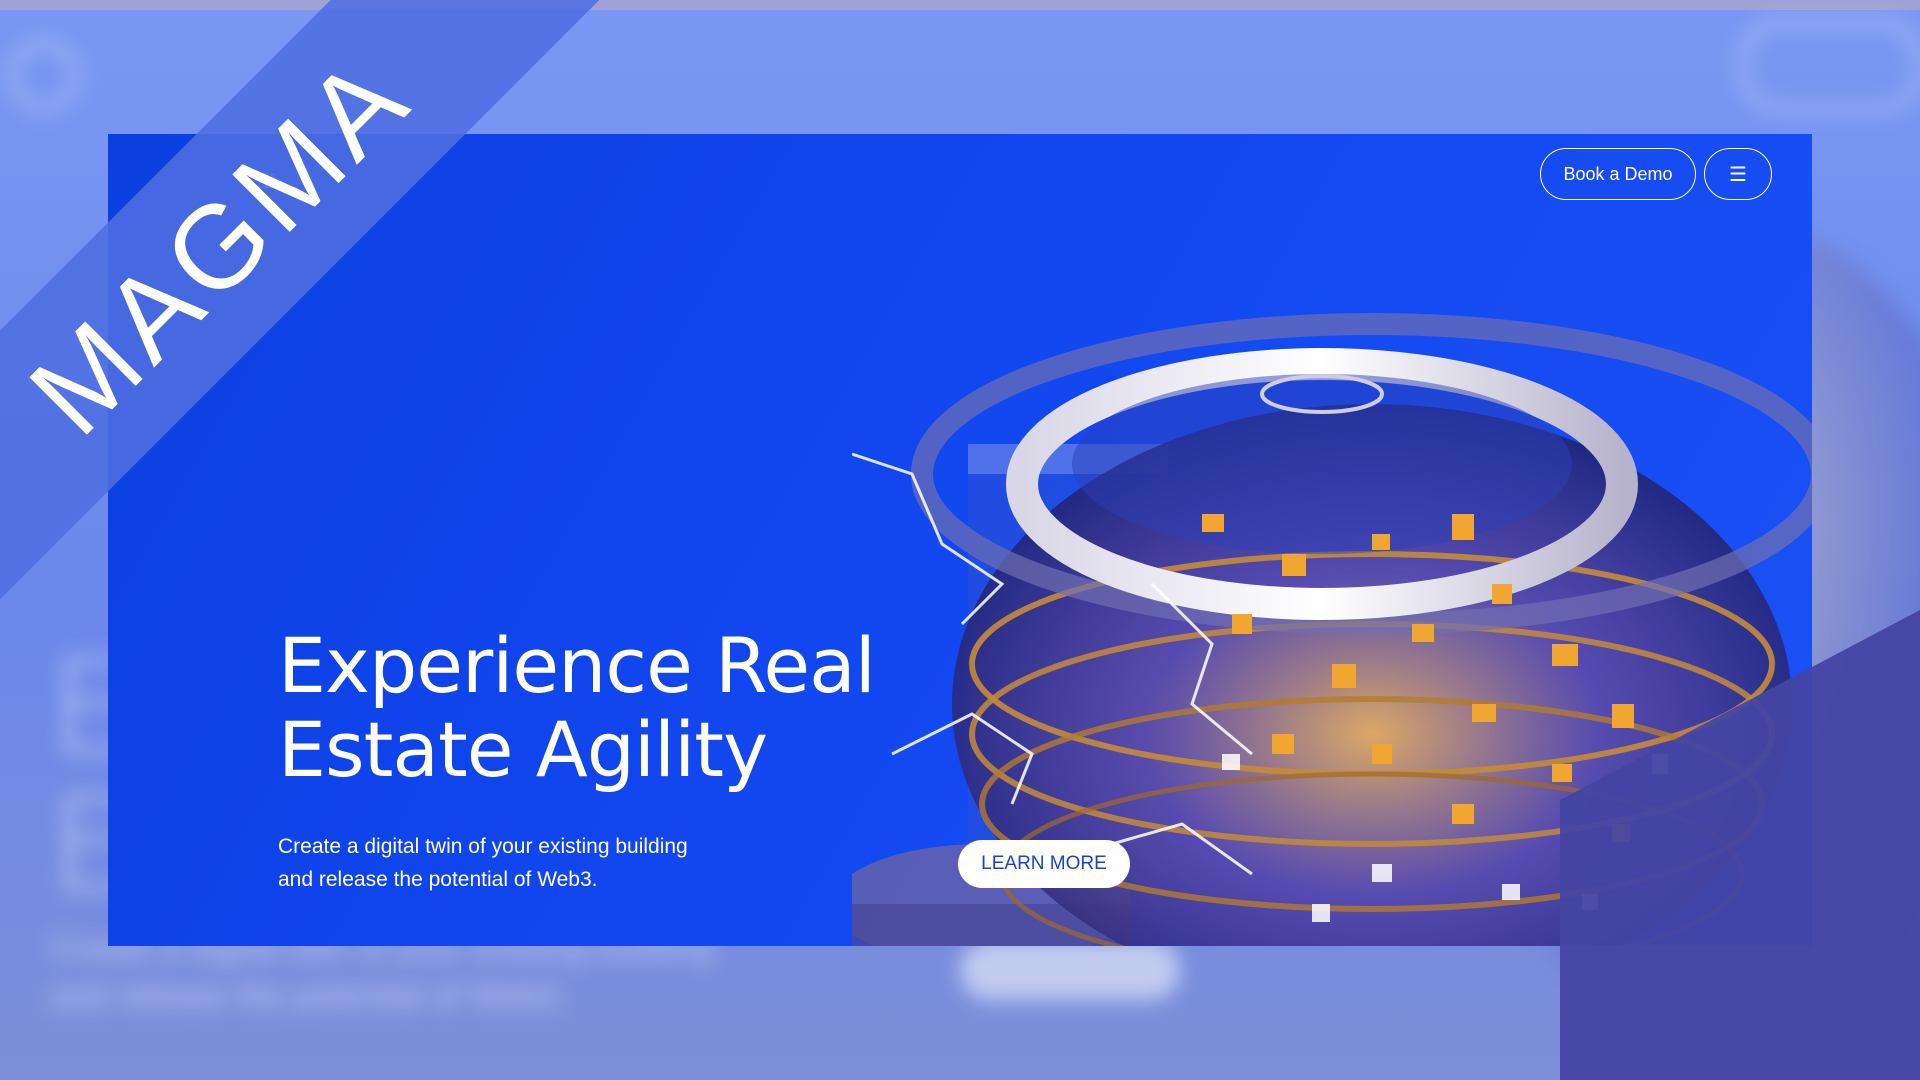 The height and width of the screenshot is (1080, 1920). Describe the element at coordinates (1044, 864) in the screenshot. I see `learn-more-button: LEARN MORE` at that location.